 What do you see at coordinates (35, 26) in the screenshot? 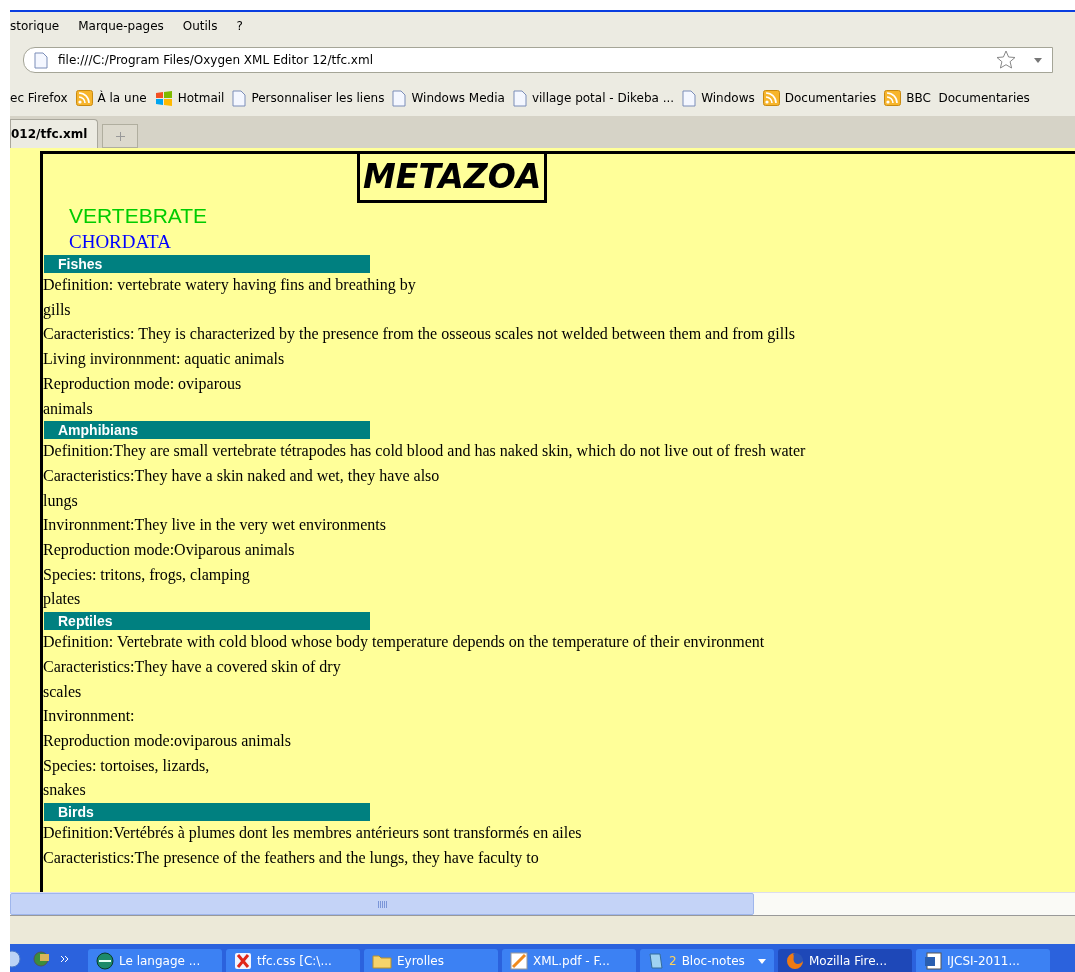
I see `menu-item: storique` at bounding box center [35, 26].